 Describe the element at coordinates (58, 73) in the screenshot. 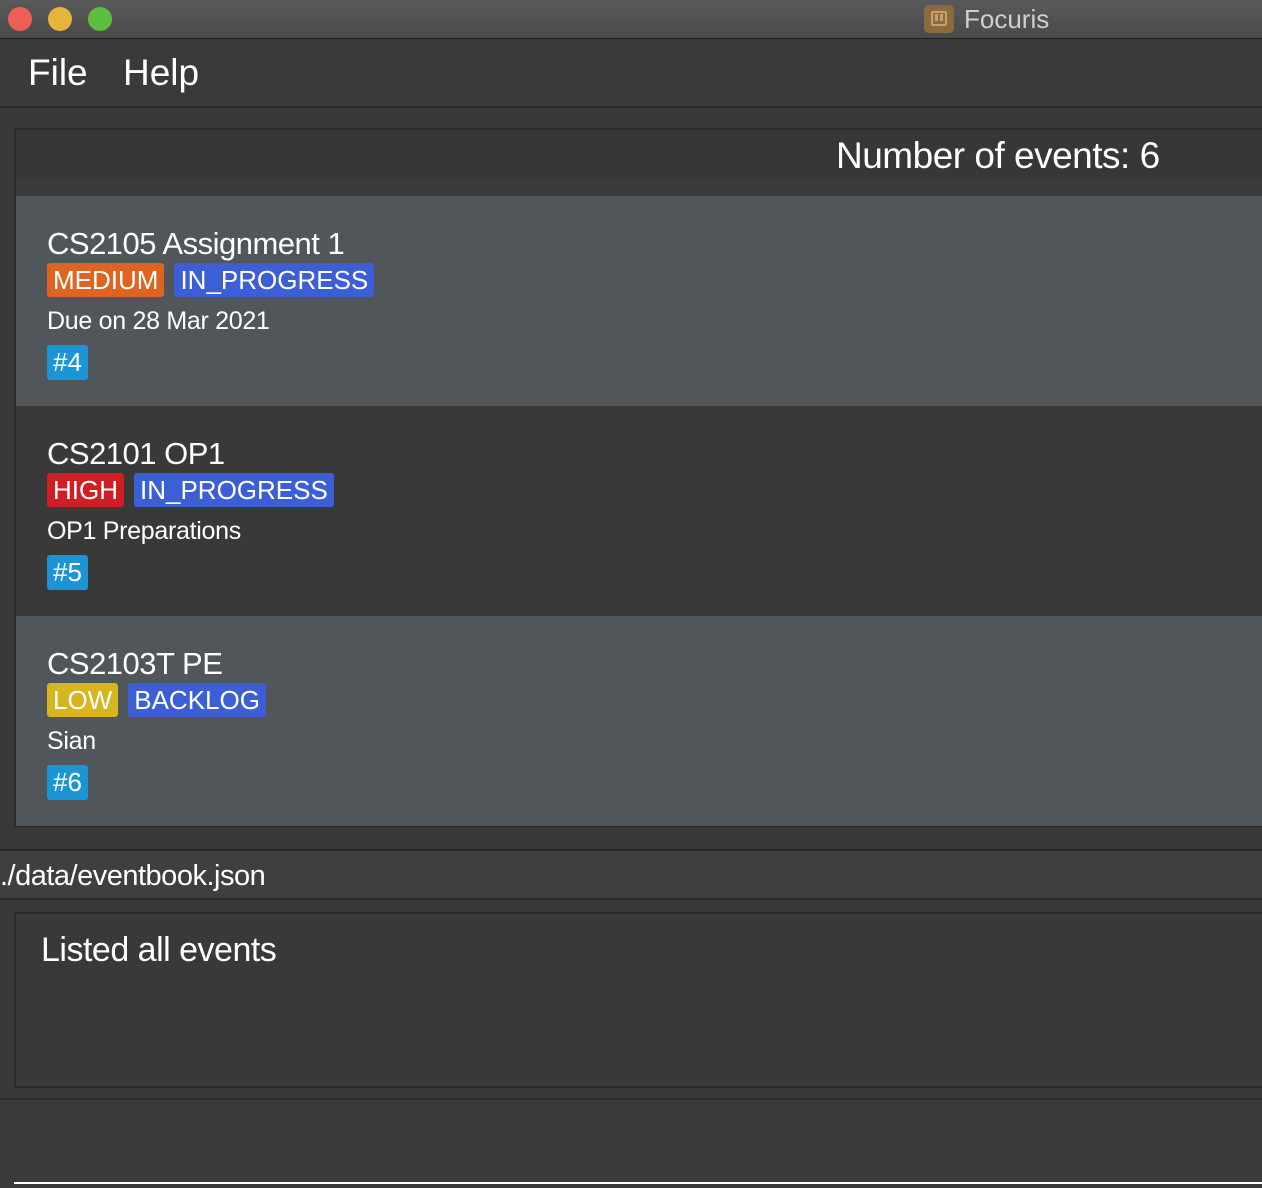

I see `menu-file: File` at that location.